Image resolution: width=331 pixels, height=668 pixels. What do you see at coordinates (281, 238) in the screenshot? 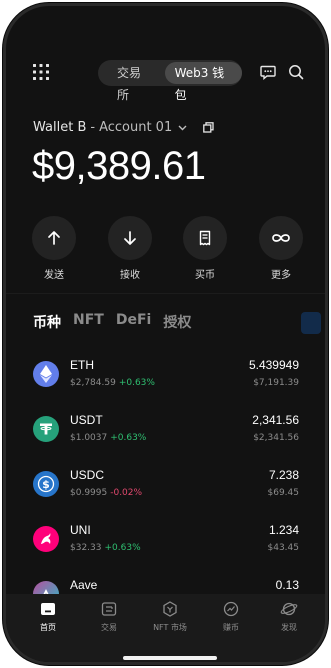
I see `infinity-icon` at bounding box center [281, 238].